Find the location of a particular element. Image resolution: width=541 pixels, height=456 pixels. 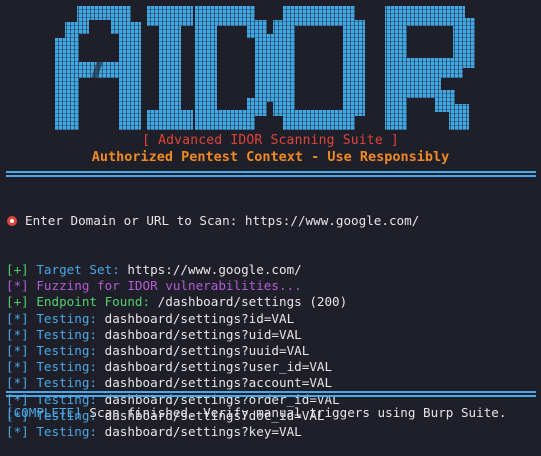

log-line: [*] Testing: dashboard/settings?uuid=VAL is located at coordinates (273, 351).